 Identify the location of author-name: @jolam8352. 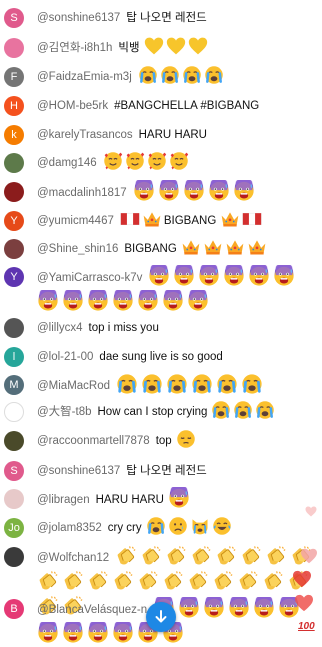
(69, 528).